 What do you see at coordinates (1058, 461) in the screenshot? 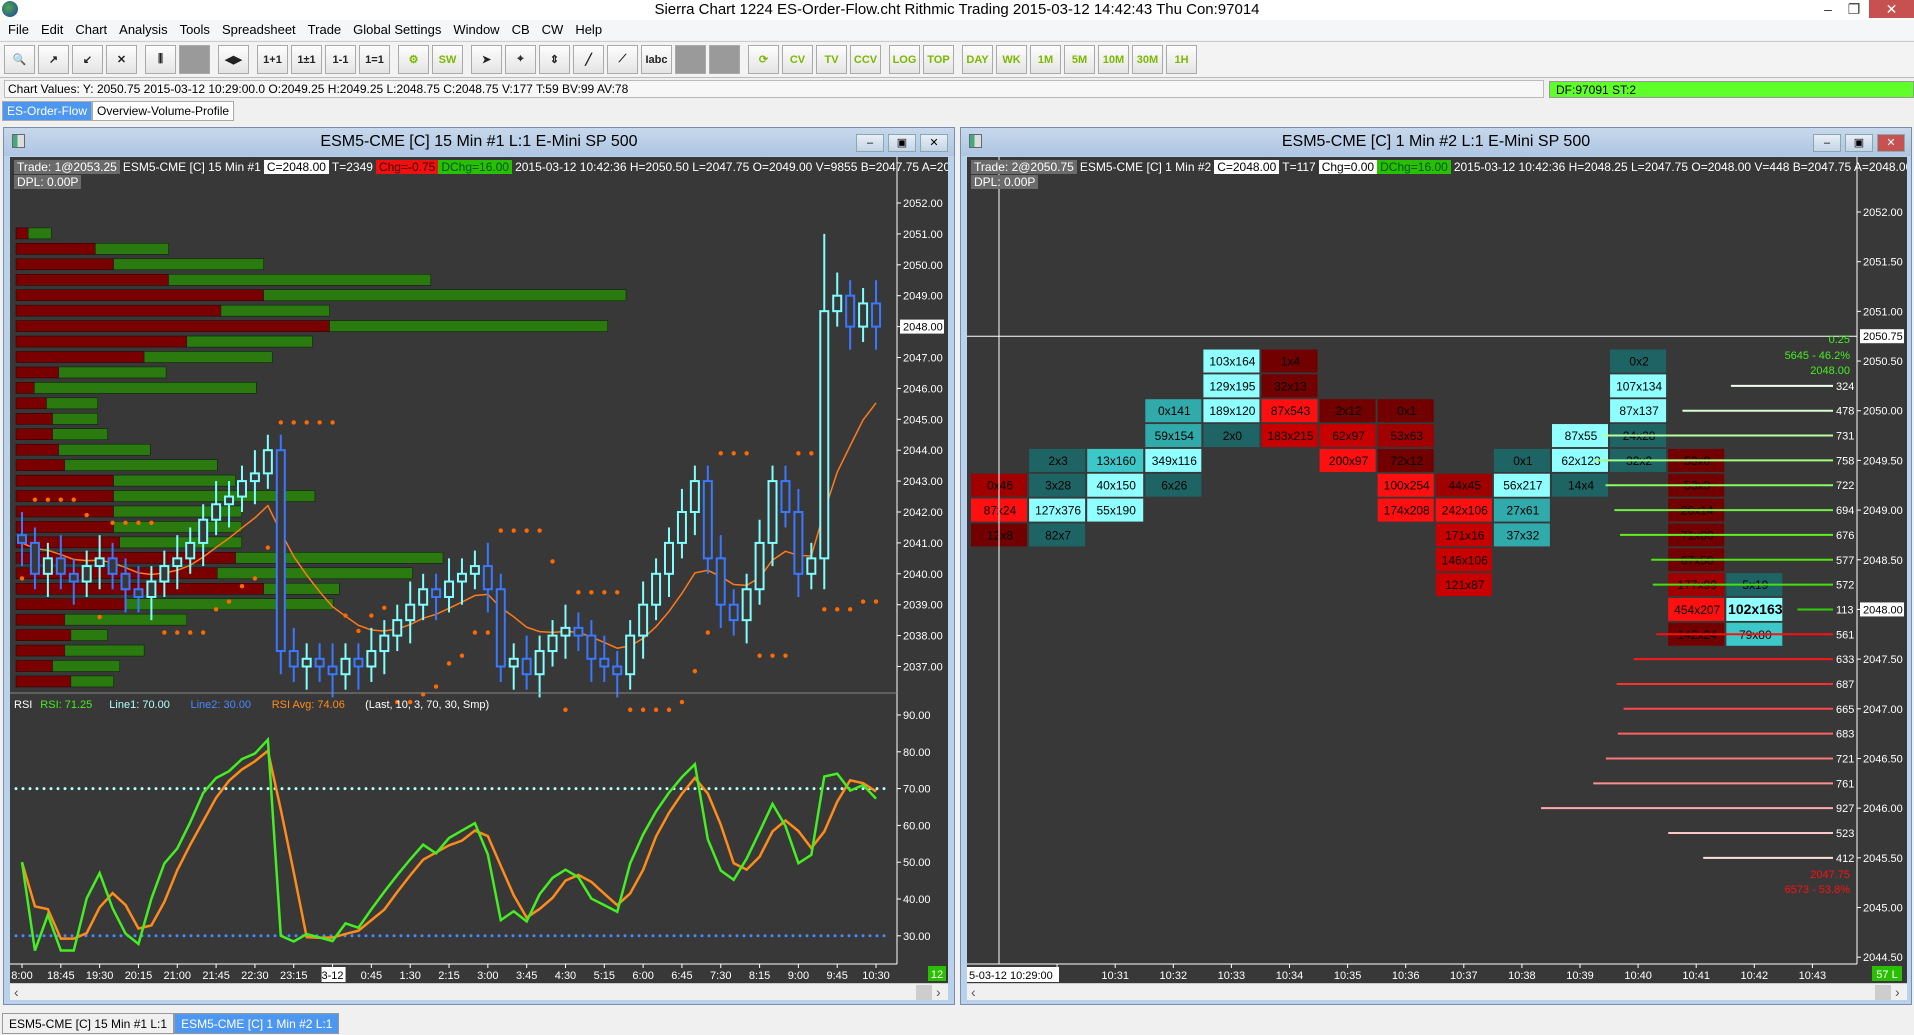
I see `footprint-cell-text: 2x3` at bounding box center [1058, 461].